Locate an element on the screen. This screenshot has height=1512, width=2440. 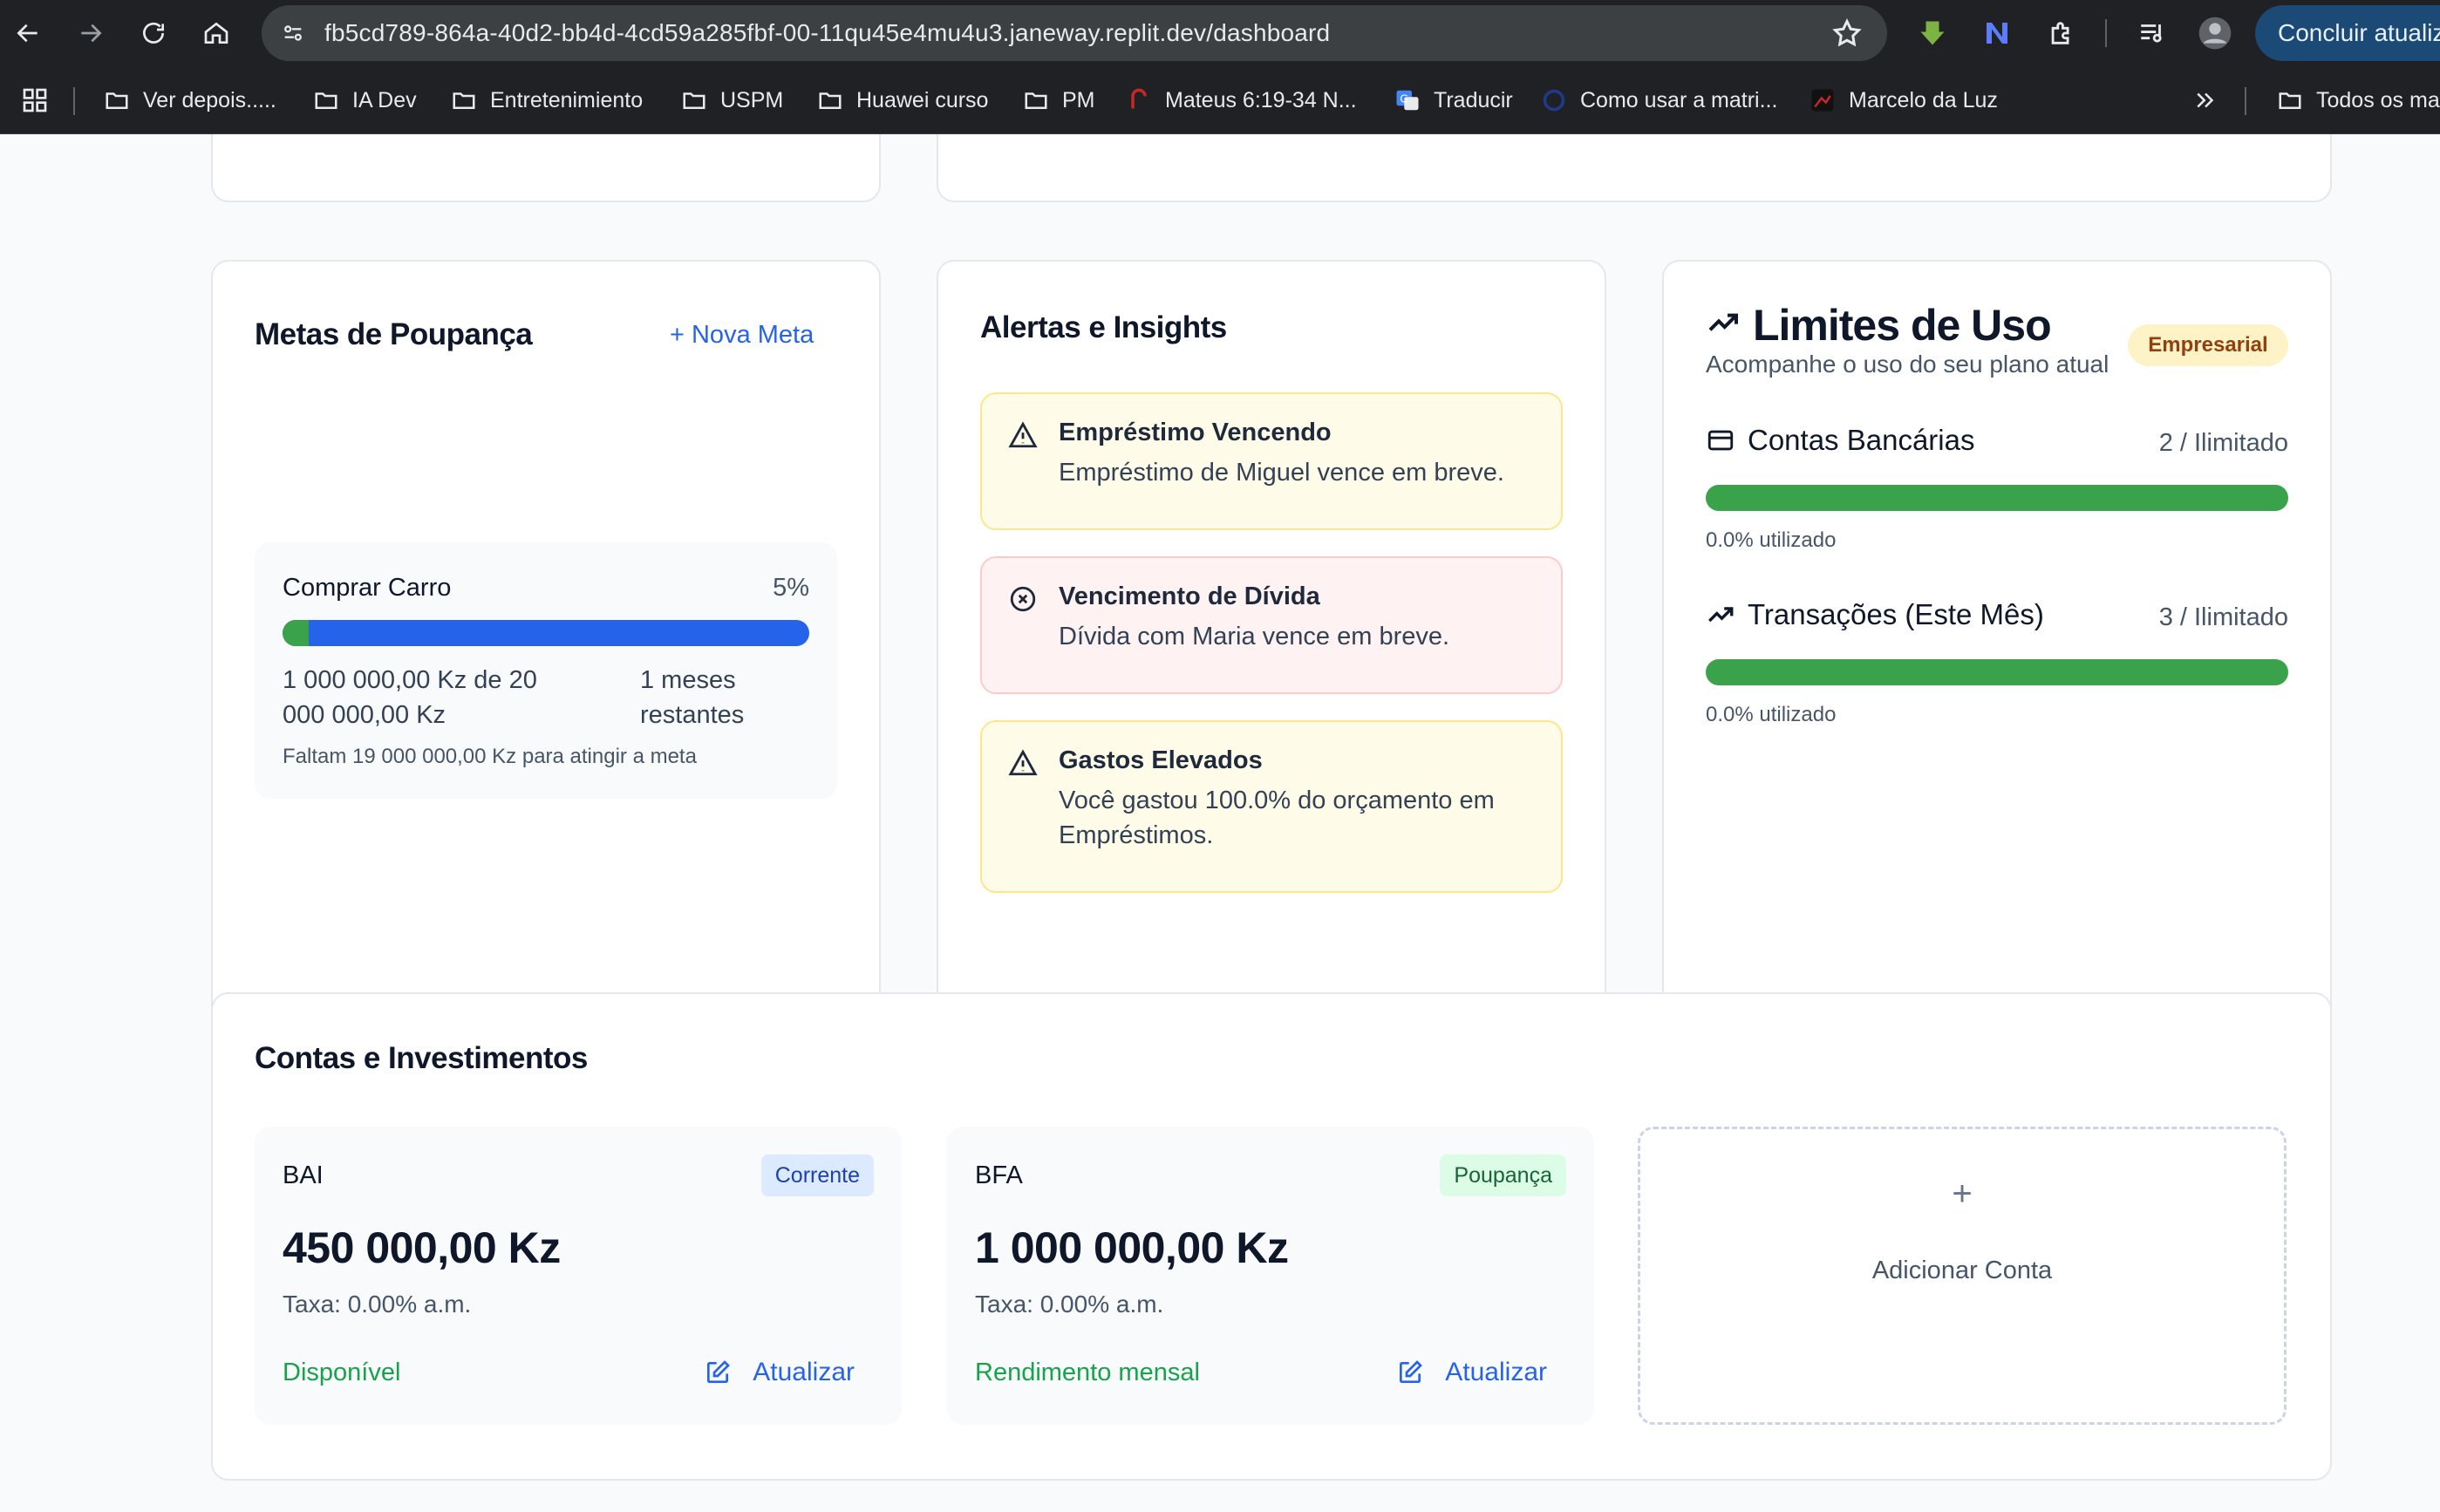
account-status: Disponível is located at coordinates (342, 1372).